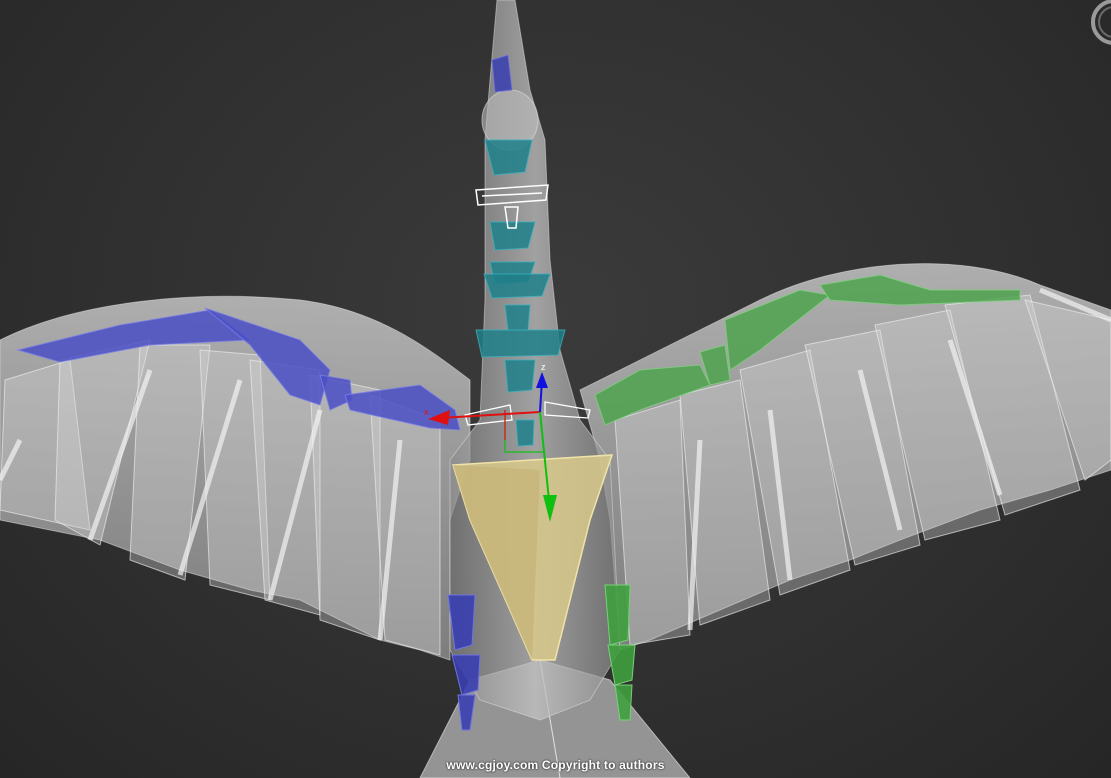  Describe the element at coordinates (426, 412) in the screenshot. I see `gizmo-x-label: x` at that location.